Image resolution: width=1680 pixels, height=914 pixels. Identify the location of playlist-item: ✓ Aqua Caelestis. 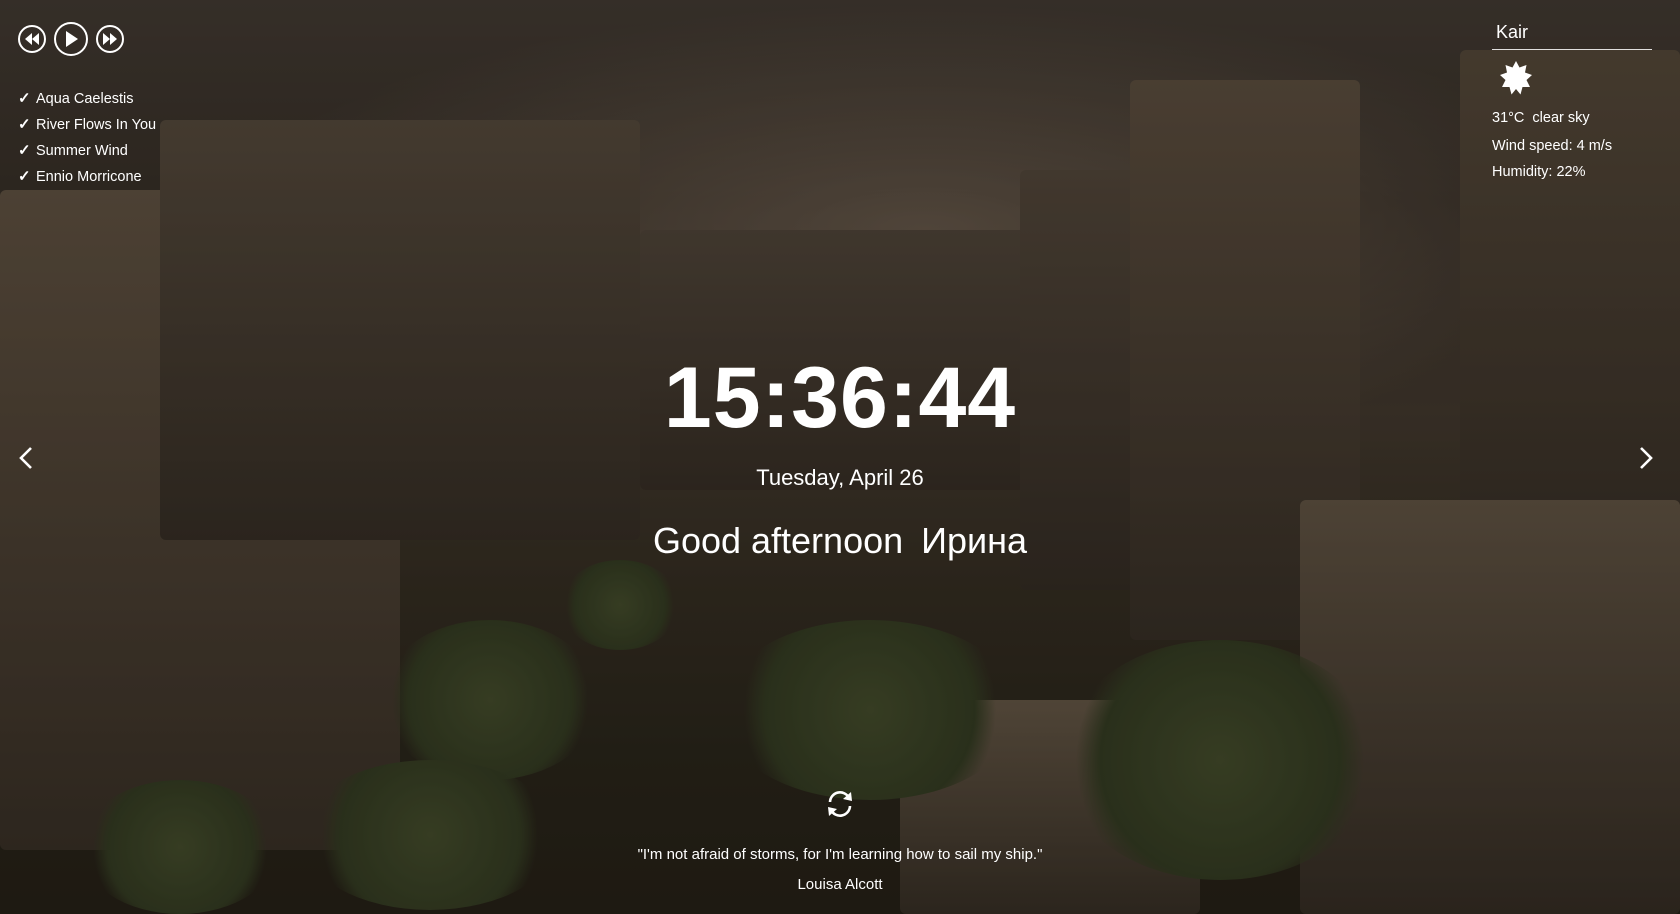
(87, 99).